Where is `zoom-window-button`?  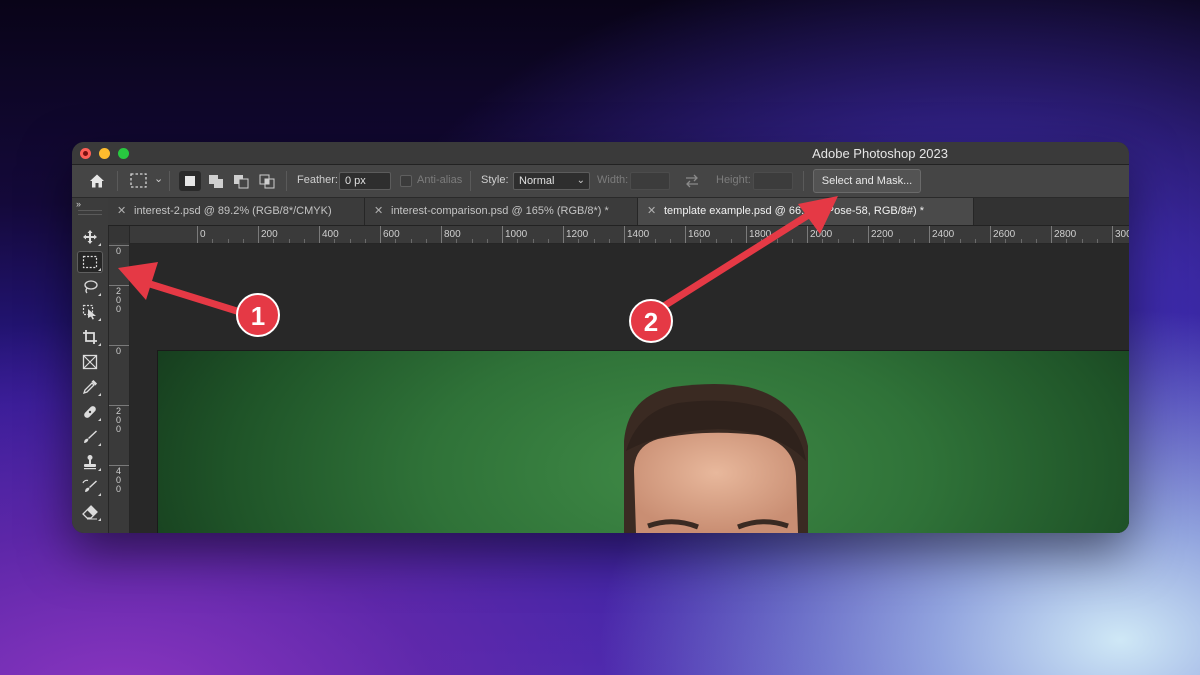 zoom-window-button is located at coordinates (123, 153).